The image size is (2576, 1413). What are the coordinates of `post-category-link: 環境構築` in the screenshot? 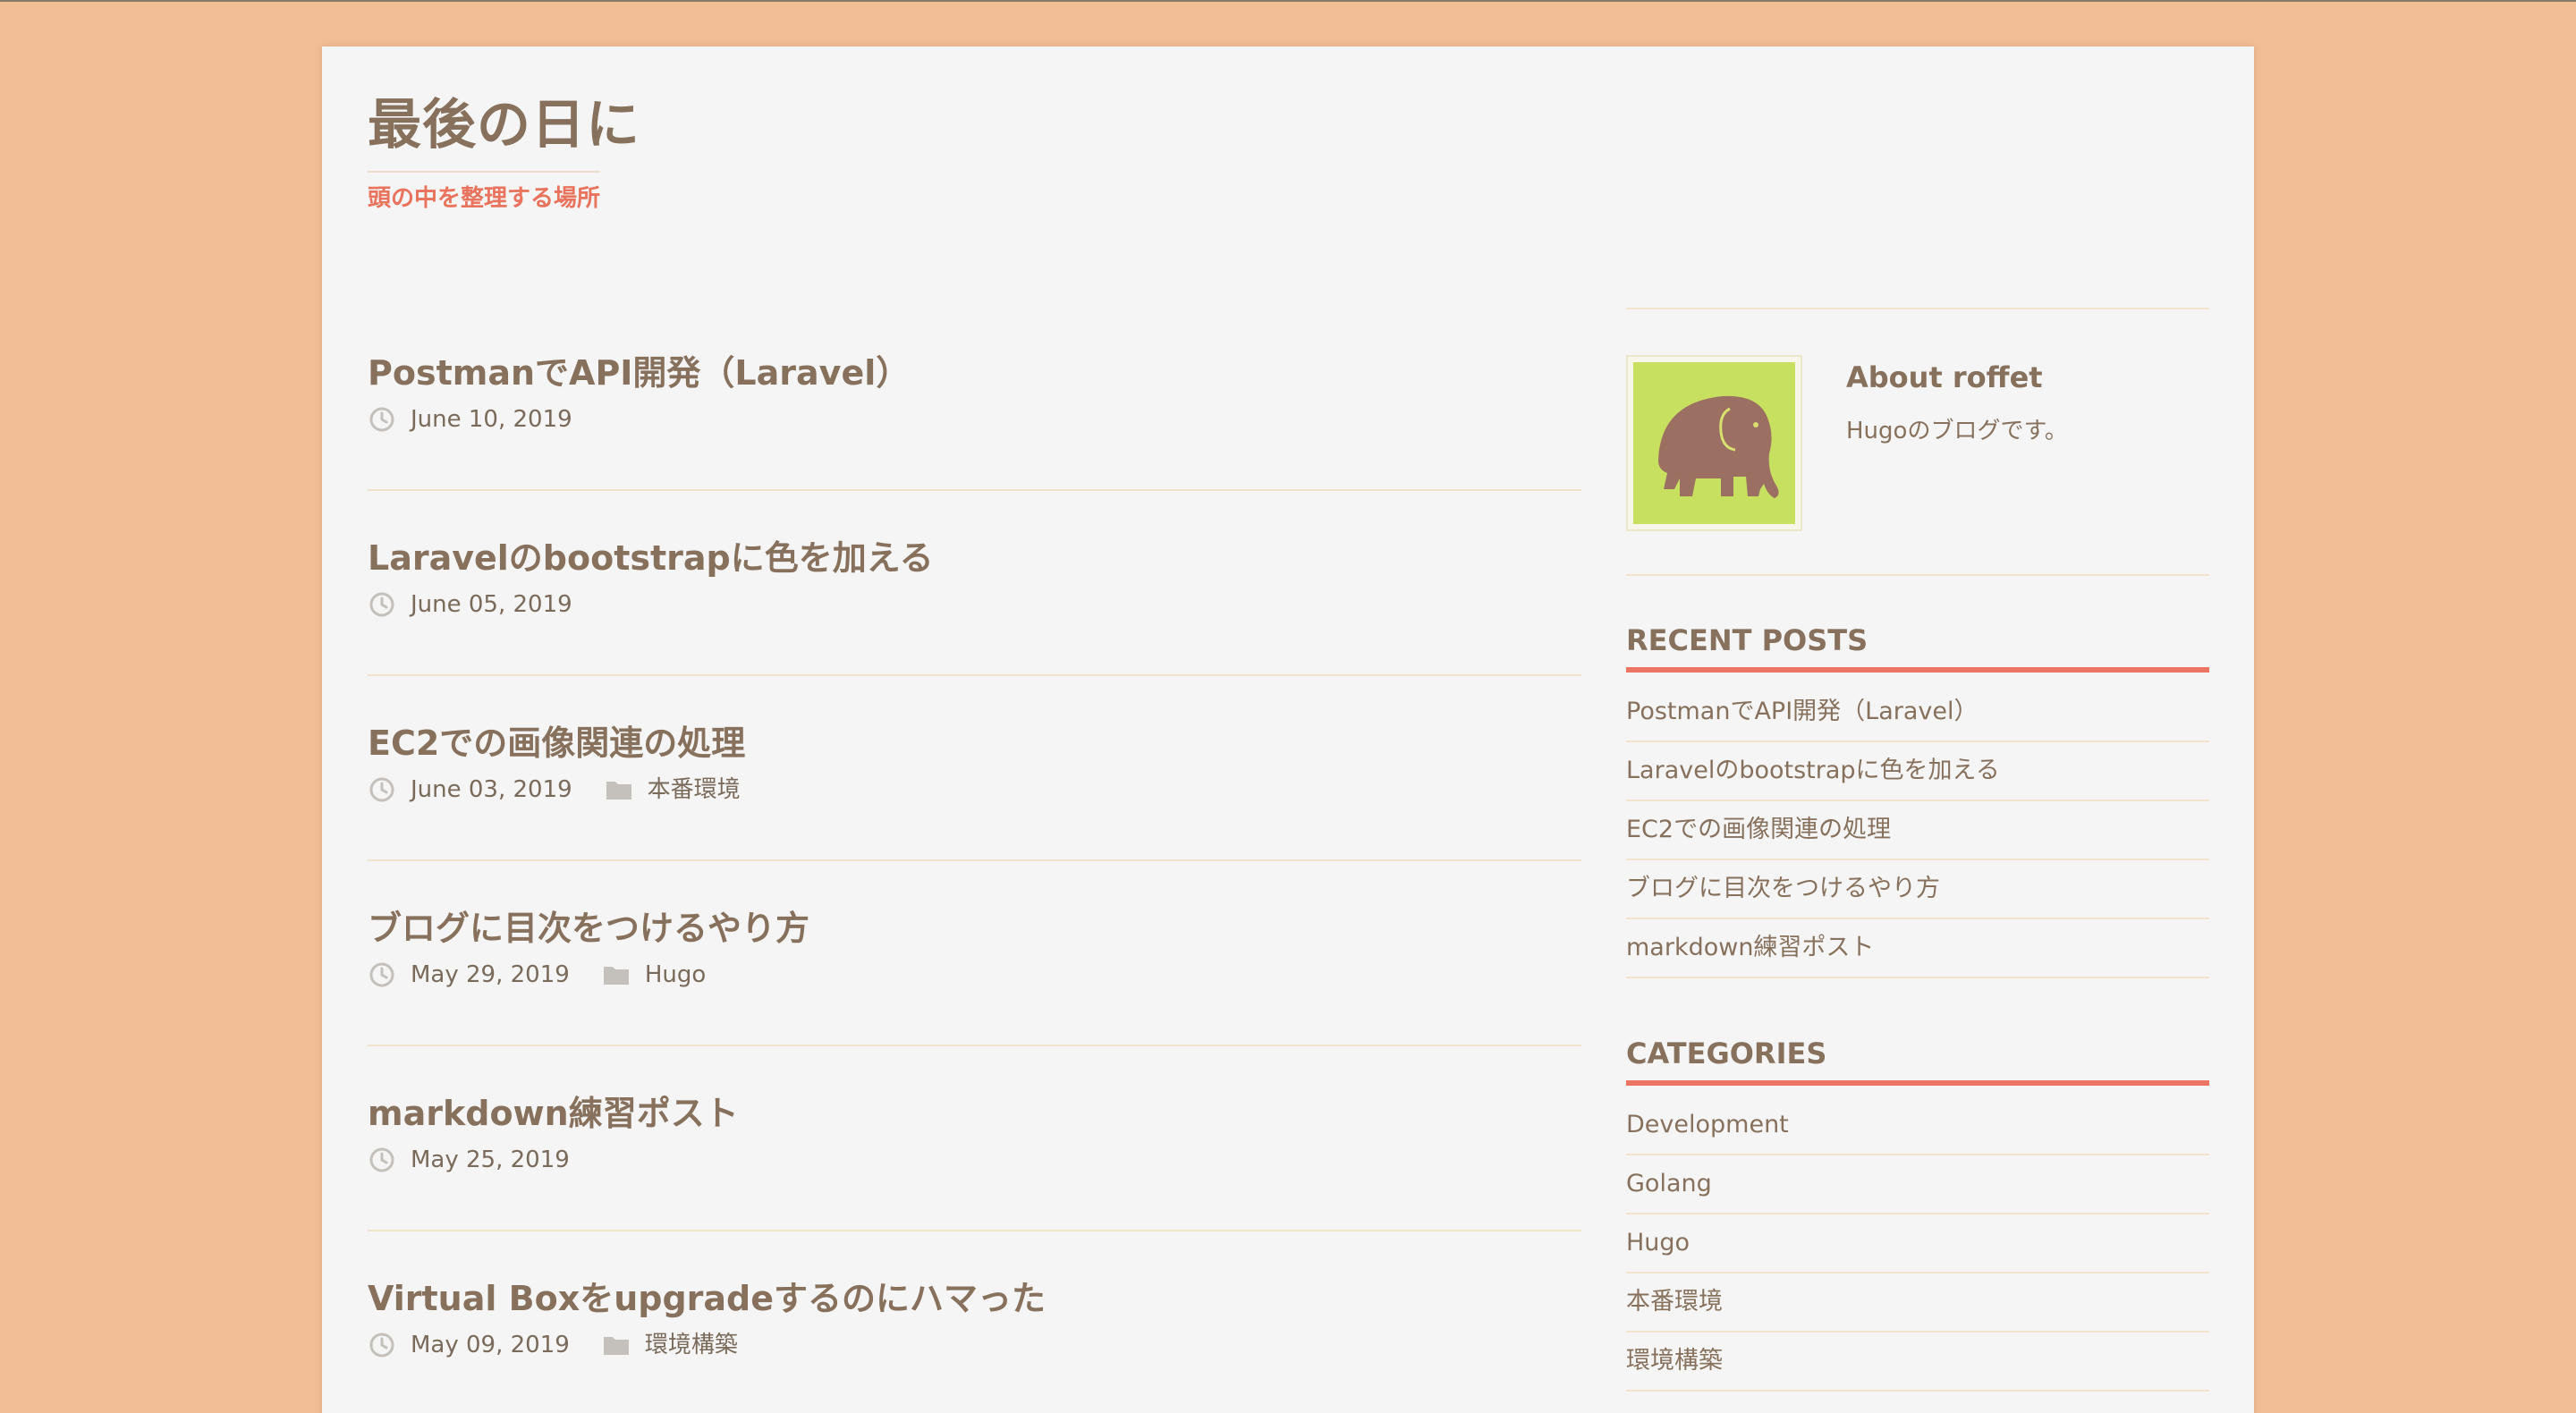 It's located at (691, 1345).